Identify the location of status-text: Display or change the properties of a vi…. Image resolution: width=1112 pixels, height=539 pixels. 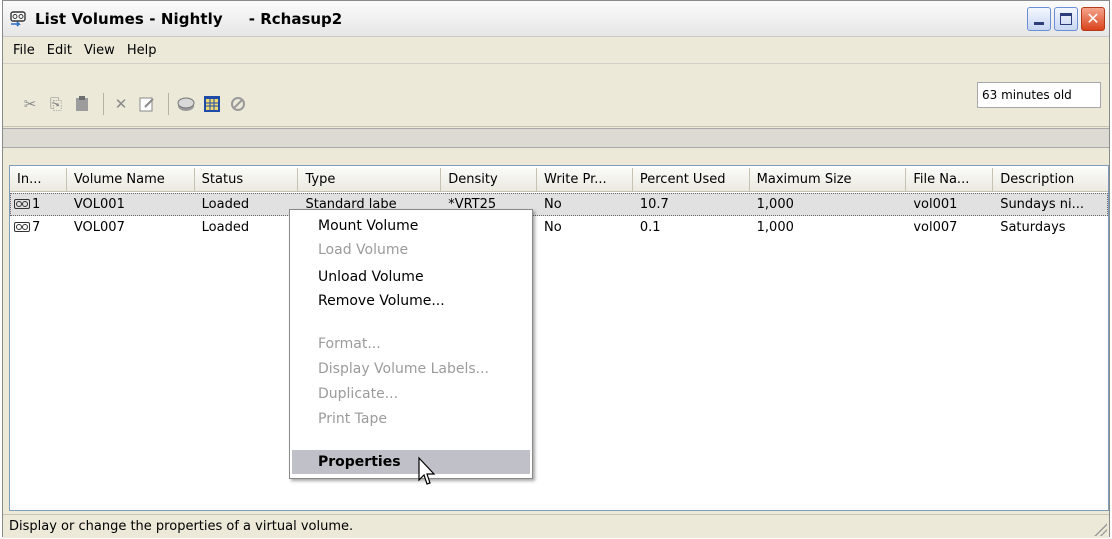
(181, 526).